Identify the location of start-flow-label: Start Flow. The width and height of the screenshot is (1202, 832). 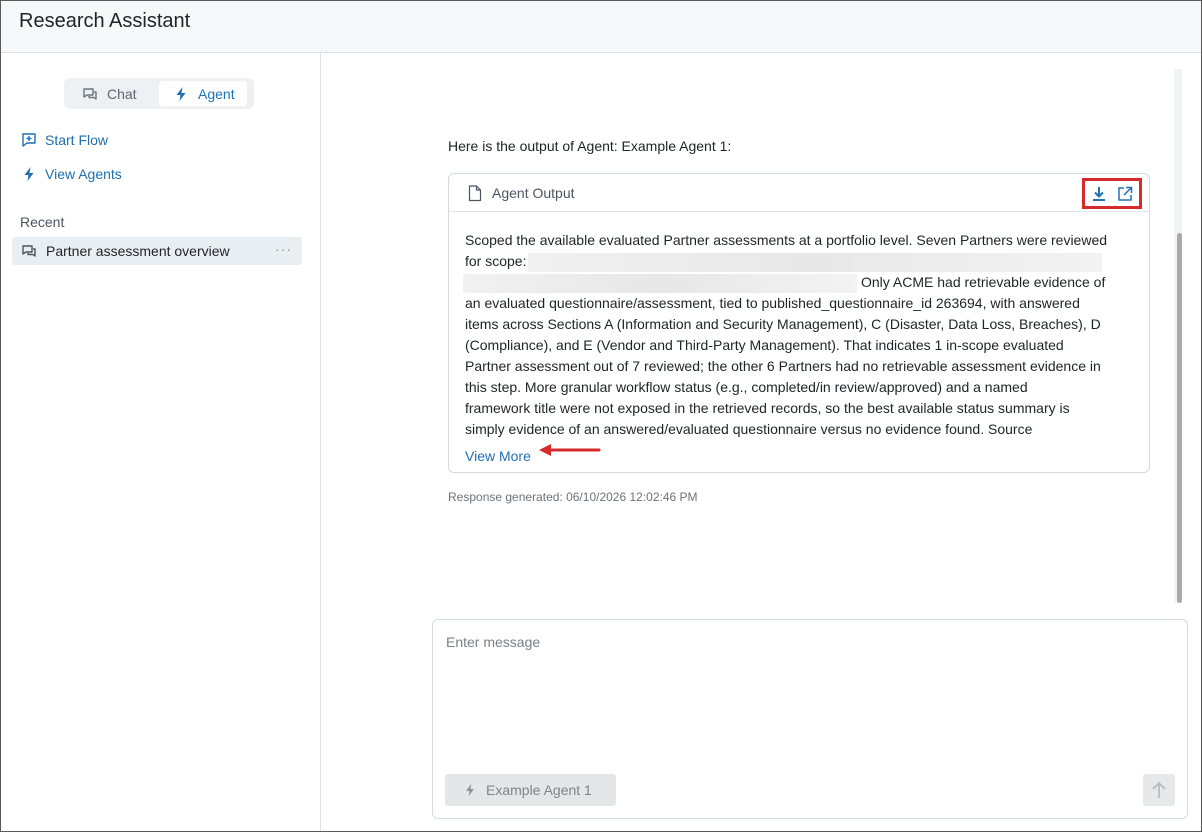
(77, 140).